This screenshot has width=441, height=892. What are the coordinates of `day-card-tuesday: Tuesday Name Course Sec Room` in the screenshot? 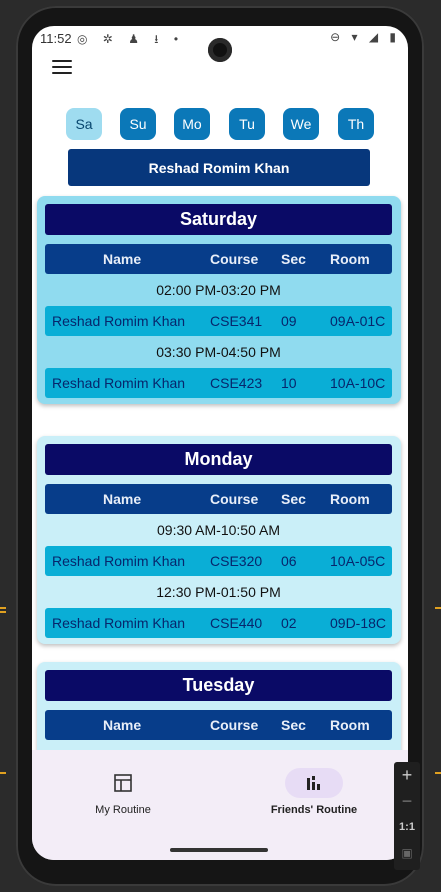 It's located at (219, 706).